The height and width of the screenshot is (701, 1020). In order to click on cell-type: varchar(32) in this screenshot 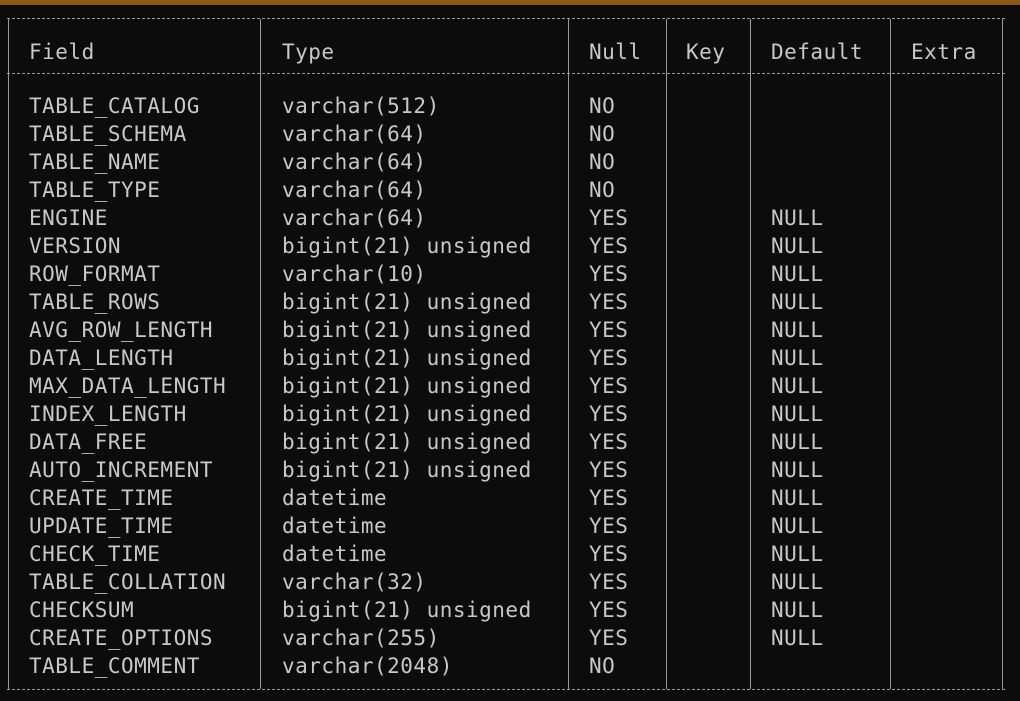, I will do `click(354, 582)`.